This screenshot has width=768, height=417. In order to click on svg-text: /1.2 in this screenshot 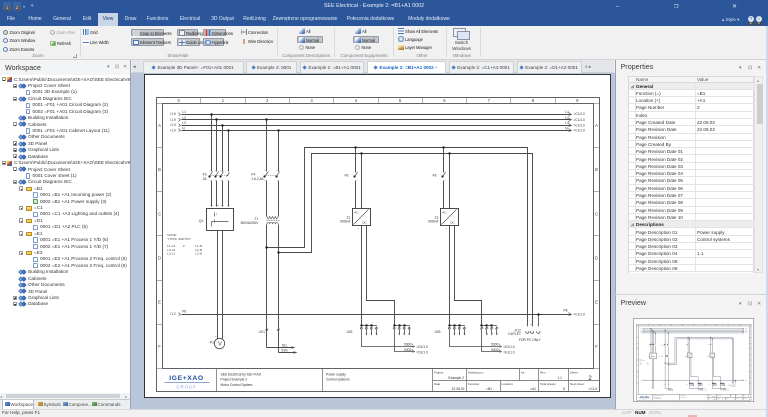, I will do `click(173, 314)`.